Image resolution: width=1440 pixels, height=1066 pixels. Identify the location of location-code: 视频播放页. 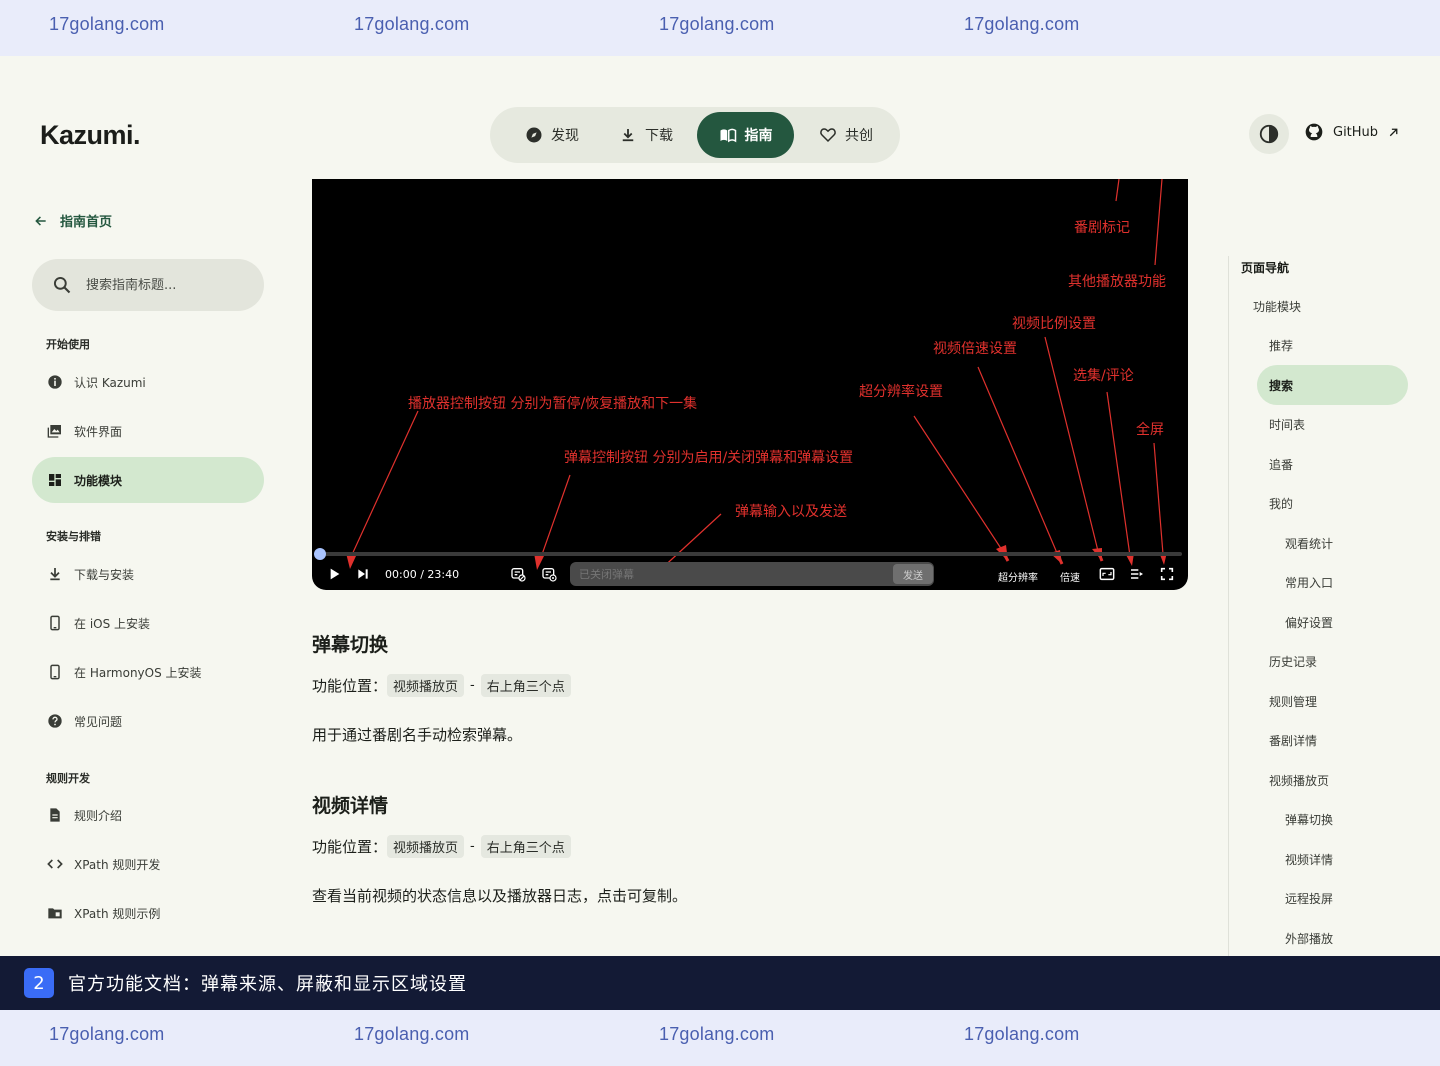
(426, 846).